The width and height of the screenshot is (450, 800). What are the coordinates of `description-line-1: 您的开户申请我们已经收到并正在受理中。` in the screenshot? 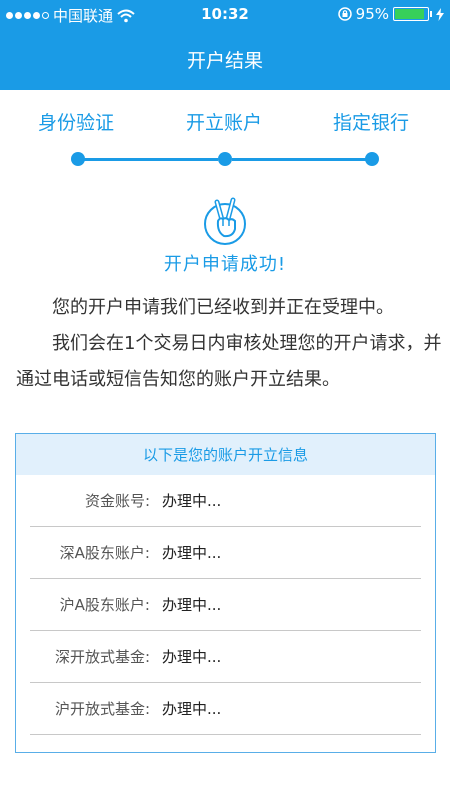 It's located at (223, 307).